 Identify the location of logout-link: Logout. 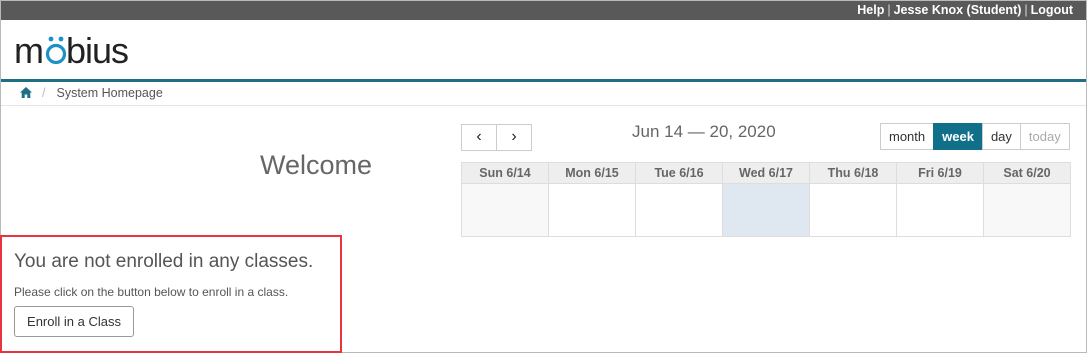
(1052, 10).